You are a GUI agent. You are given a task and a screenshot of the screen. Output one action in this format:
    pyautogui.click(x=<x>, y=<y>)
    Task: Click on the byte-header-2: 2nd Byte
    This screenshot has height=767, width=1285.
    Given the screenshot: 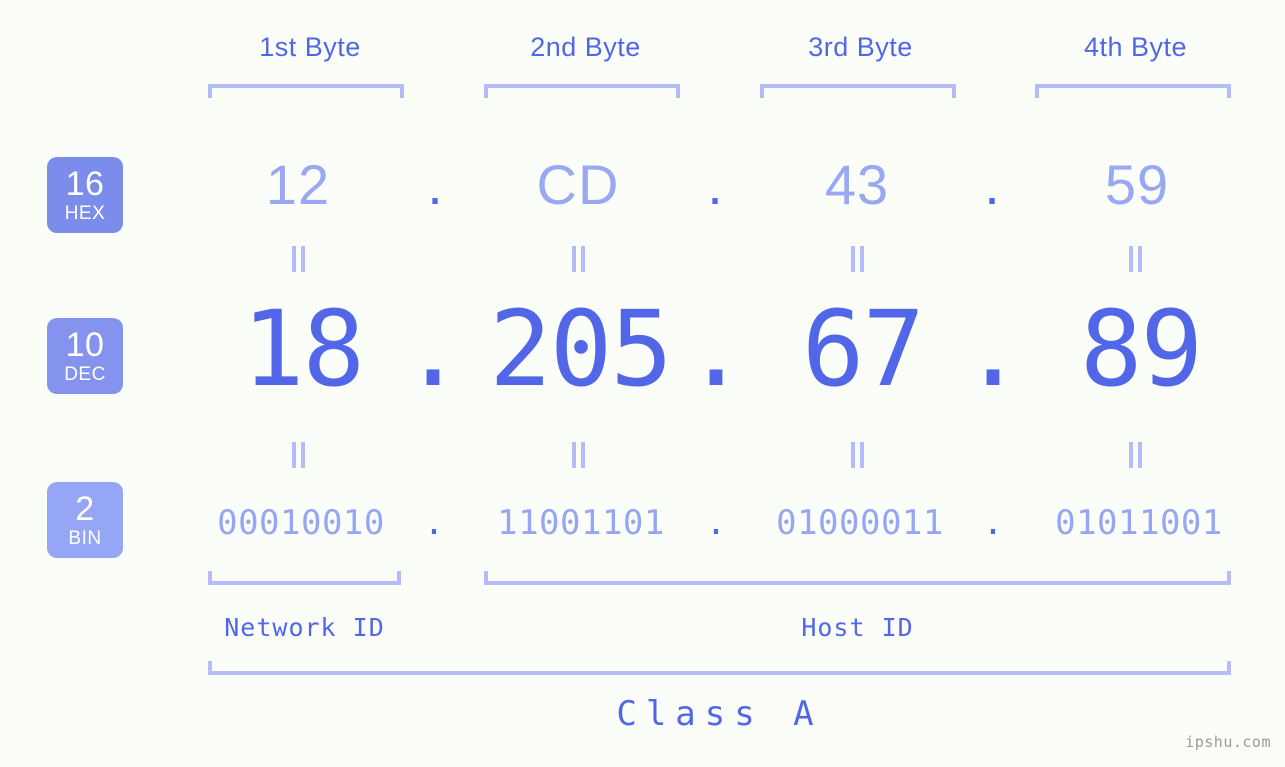 What is the action you would take?
    pyautogui.click(x=585, y=47)
    